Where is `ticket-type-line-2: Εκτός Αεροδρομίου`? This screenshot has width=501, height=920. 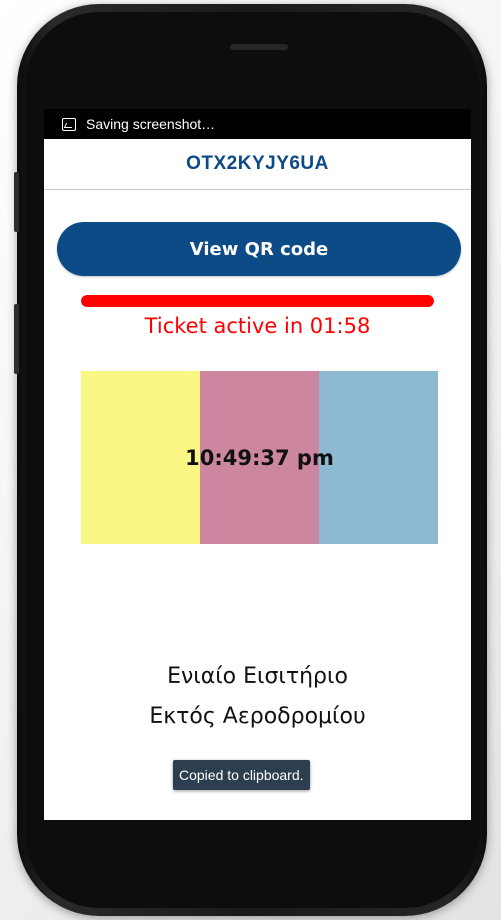 ticket-type-line-2: Εκτός Αεροδρομίου is located at coordinates (257, 716).